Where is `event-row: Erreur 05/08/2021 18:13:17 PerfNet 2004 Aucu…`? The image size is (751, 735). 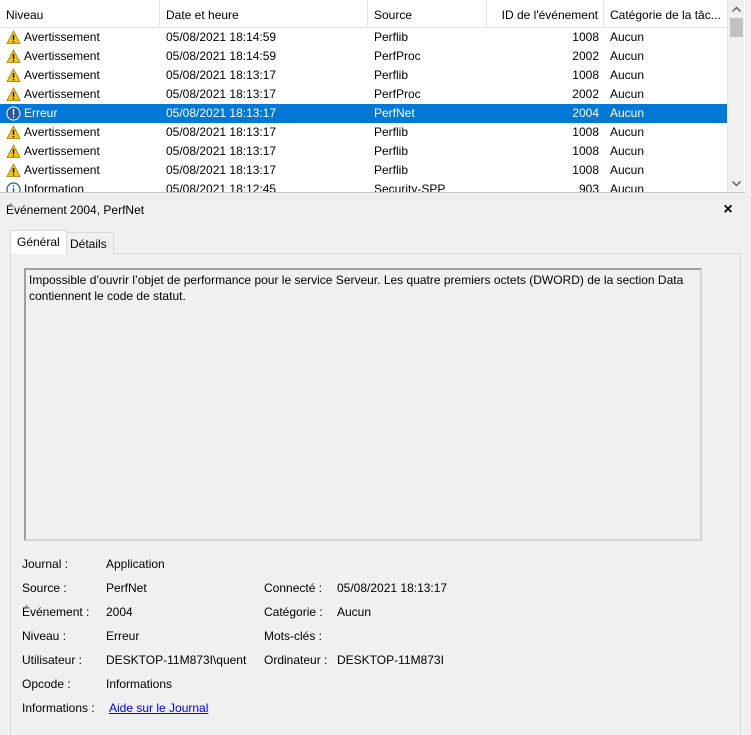 event-row: Erreur 05/08/2021 18:13:17 PerfNet 2004 Aucu… is located at coordinates (363, 113).